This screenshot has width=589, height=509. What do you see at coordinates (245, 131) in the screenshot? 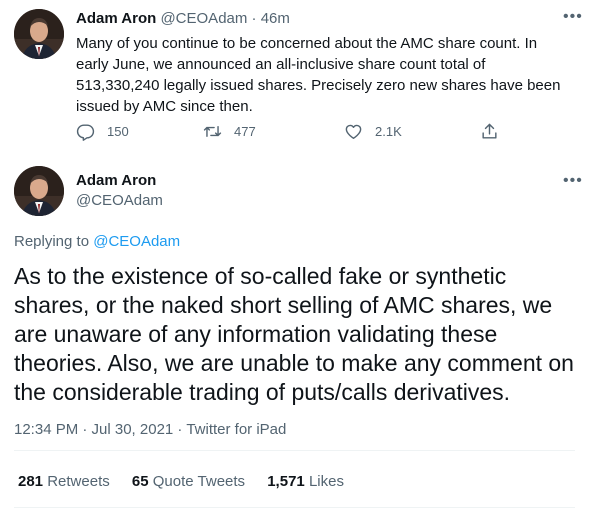
I see `retweet-count: 477` at bounding box center [245, 131].